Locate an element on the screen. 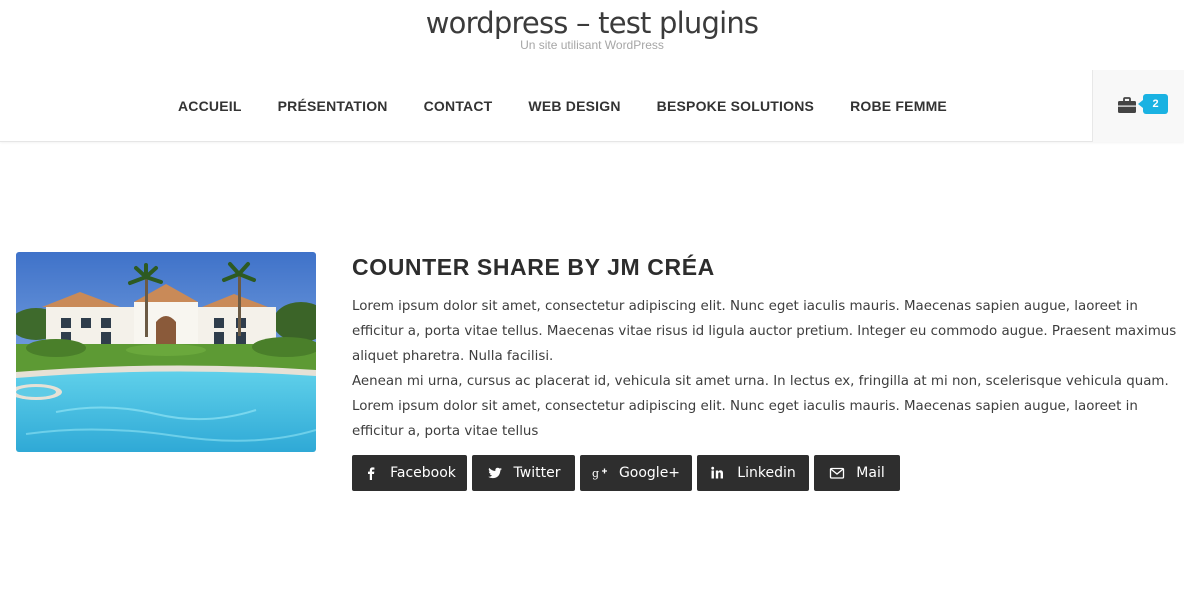  post-title: Counter Share by JM Créa is located at coordinates (533, 267).